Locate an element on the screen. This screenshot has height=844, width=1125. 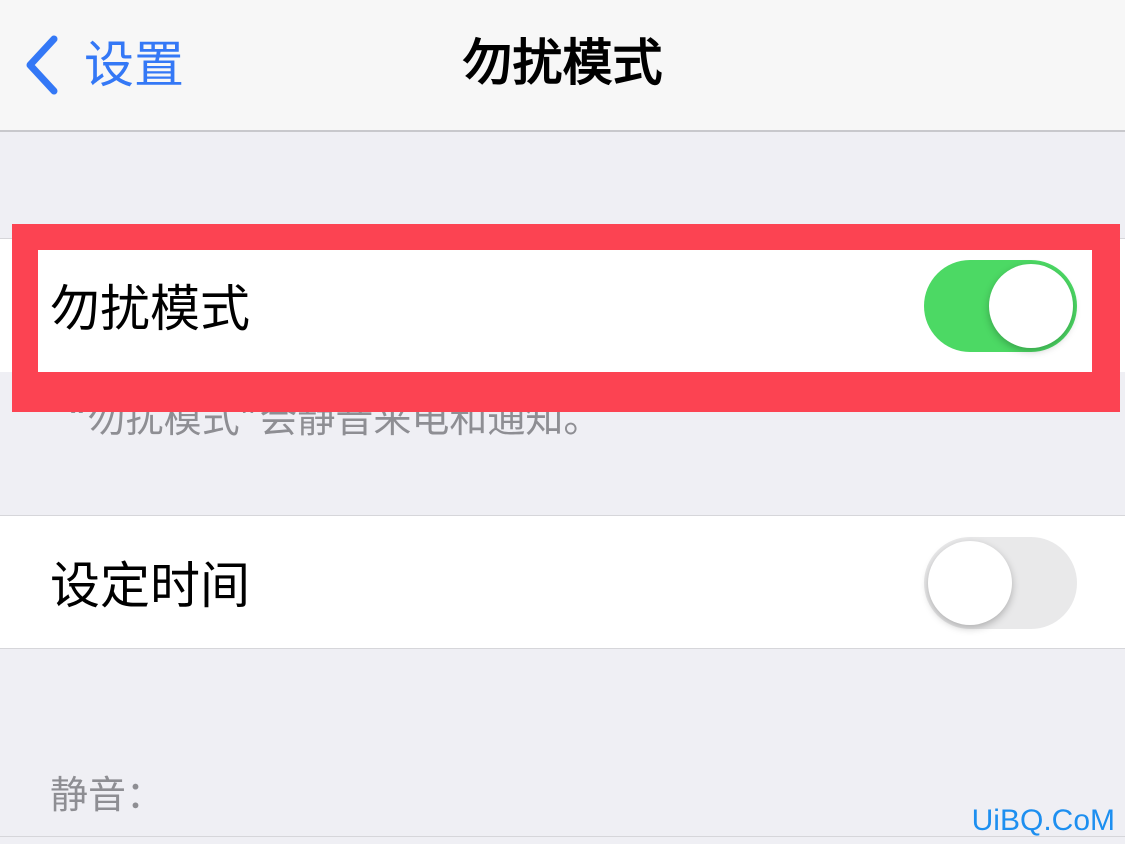
do-not-disturb-description: “勿扰模式”会静音来电和通知。 is located at coordinates (335, 419).